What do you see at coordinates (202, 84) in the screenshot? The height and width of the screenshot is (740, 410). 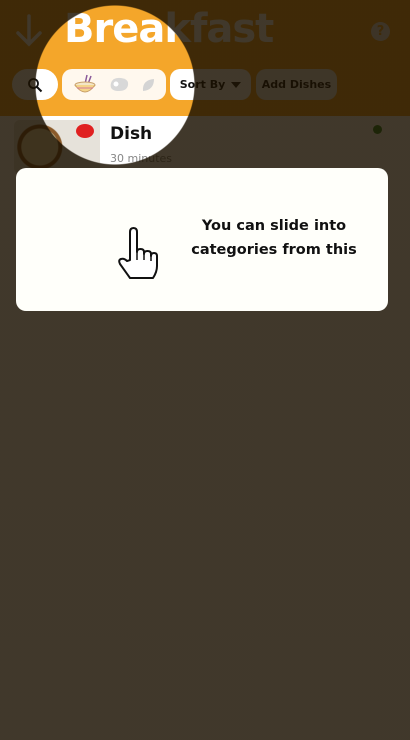 I see `sort-by-label: Sort By` at bounding box center [202, 84].